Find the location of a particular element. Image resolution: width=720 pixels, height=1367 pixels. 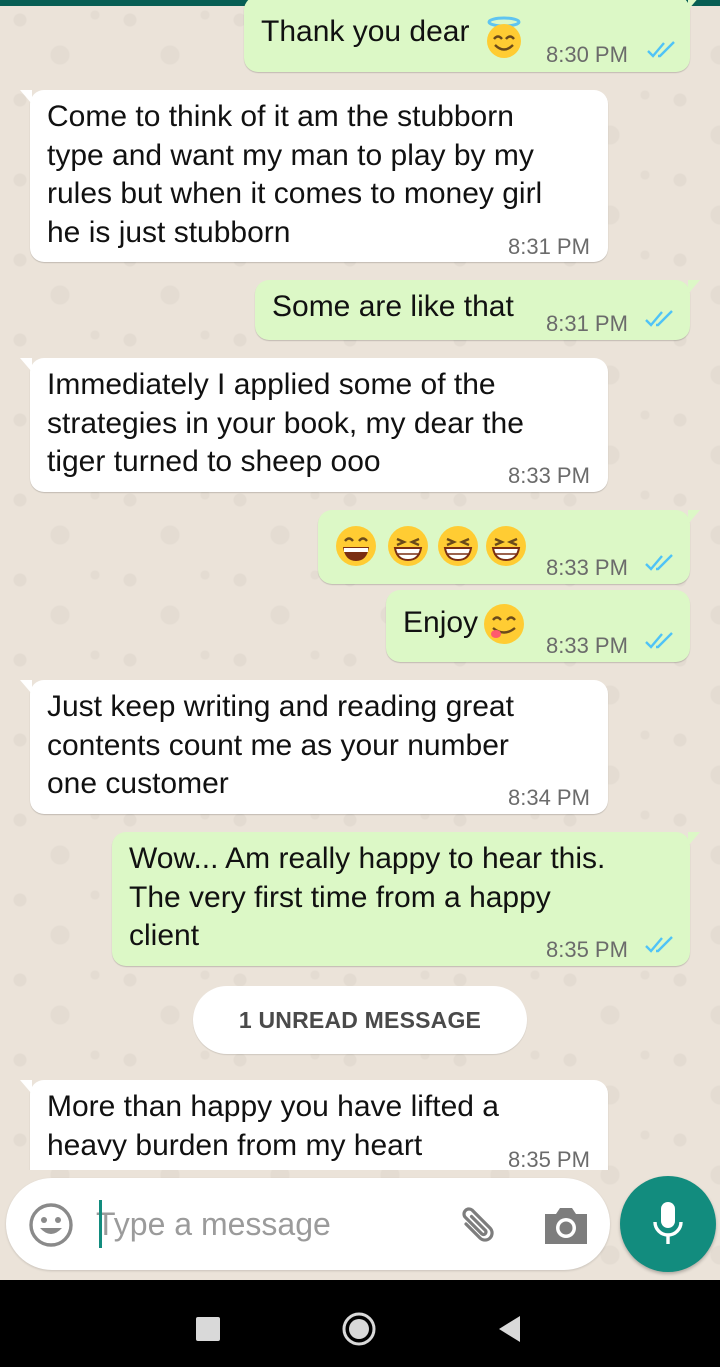

message-time: 8:30 PM is located at coordinates (587, 54).